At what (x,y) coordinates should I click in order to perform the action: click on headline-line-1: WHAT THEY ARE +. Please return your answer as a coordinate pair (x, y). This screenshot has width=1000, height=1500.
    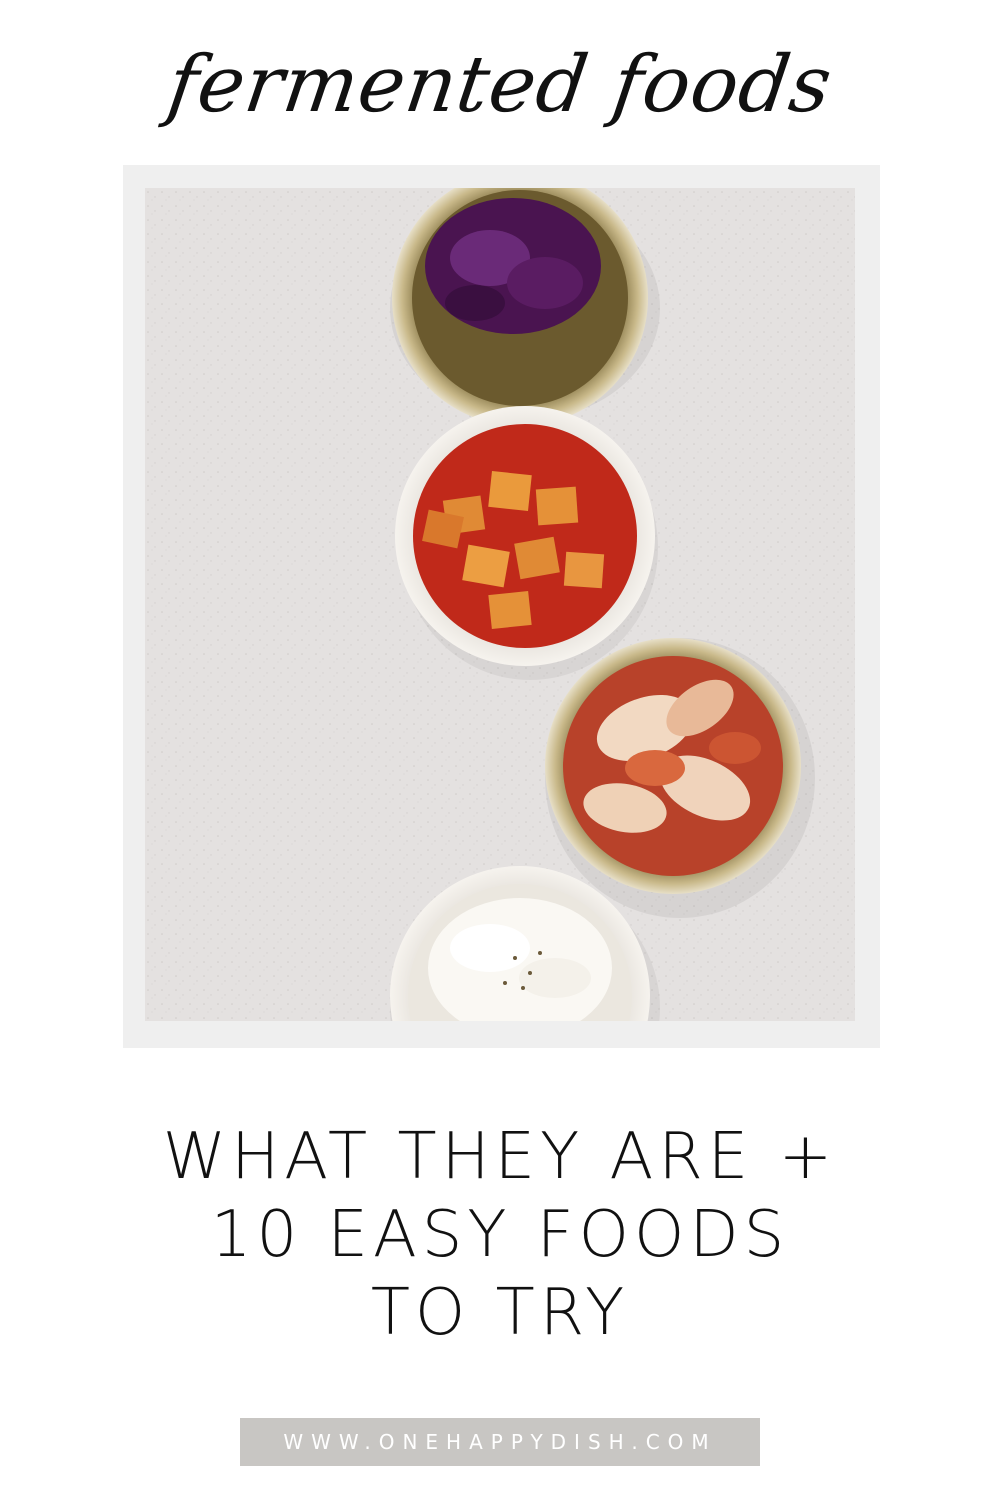
    Looking at the image, I should click on (500, 1157).